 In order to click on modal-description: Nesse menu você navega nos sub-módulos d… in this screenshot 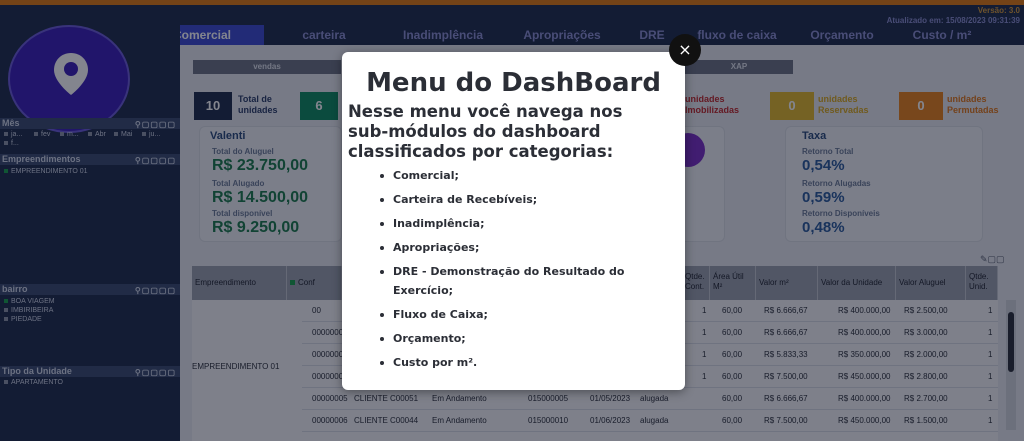, I will do `click(485, 131)`.